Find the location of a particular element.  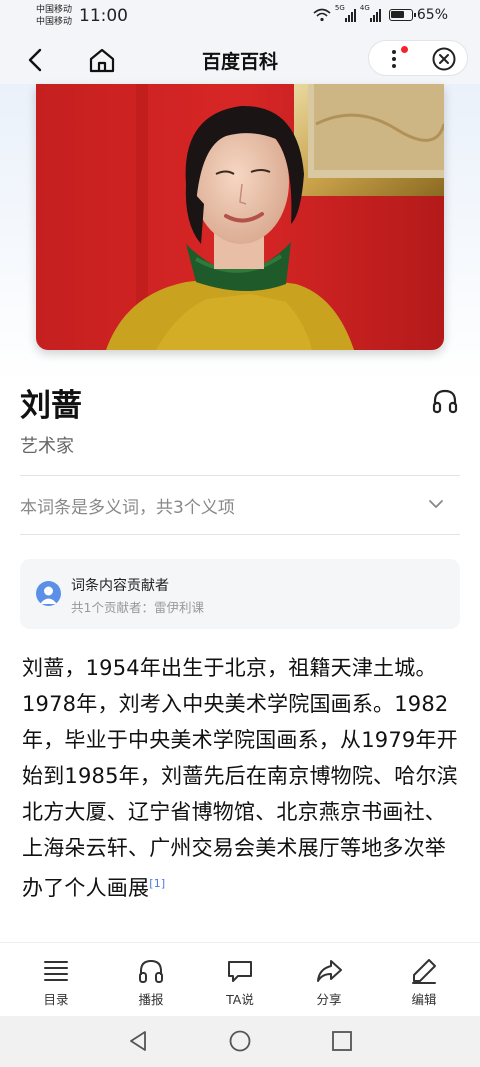

system-indicators: 5G 4G 65% is located at coordinates (380, 13).